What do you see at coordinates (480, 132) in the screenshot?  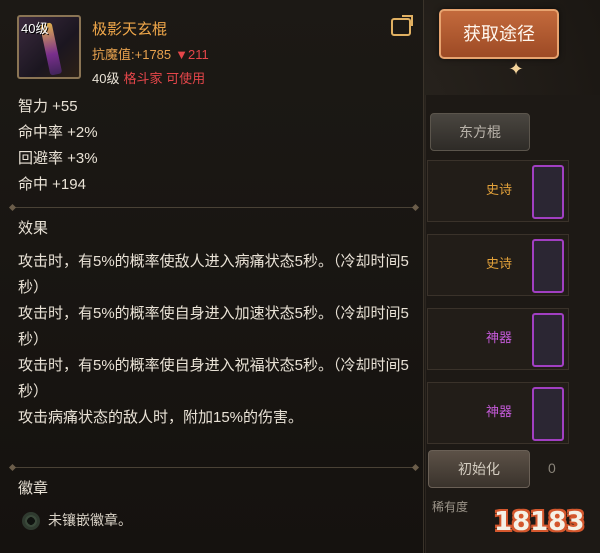 I see `weapon-type-tab: 东方棍` at bounding box center [480, 132].